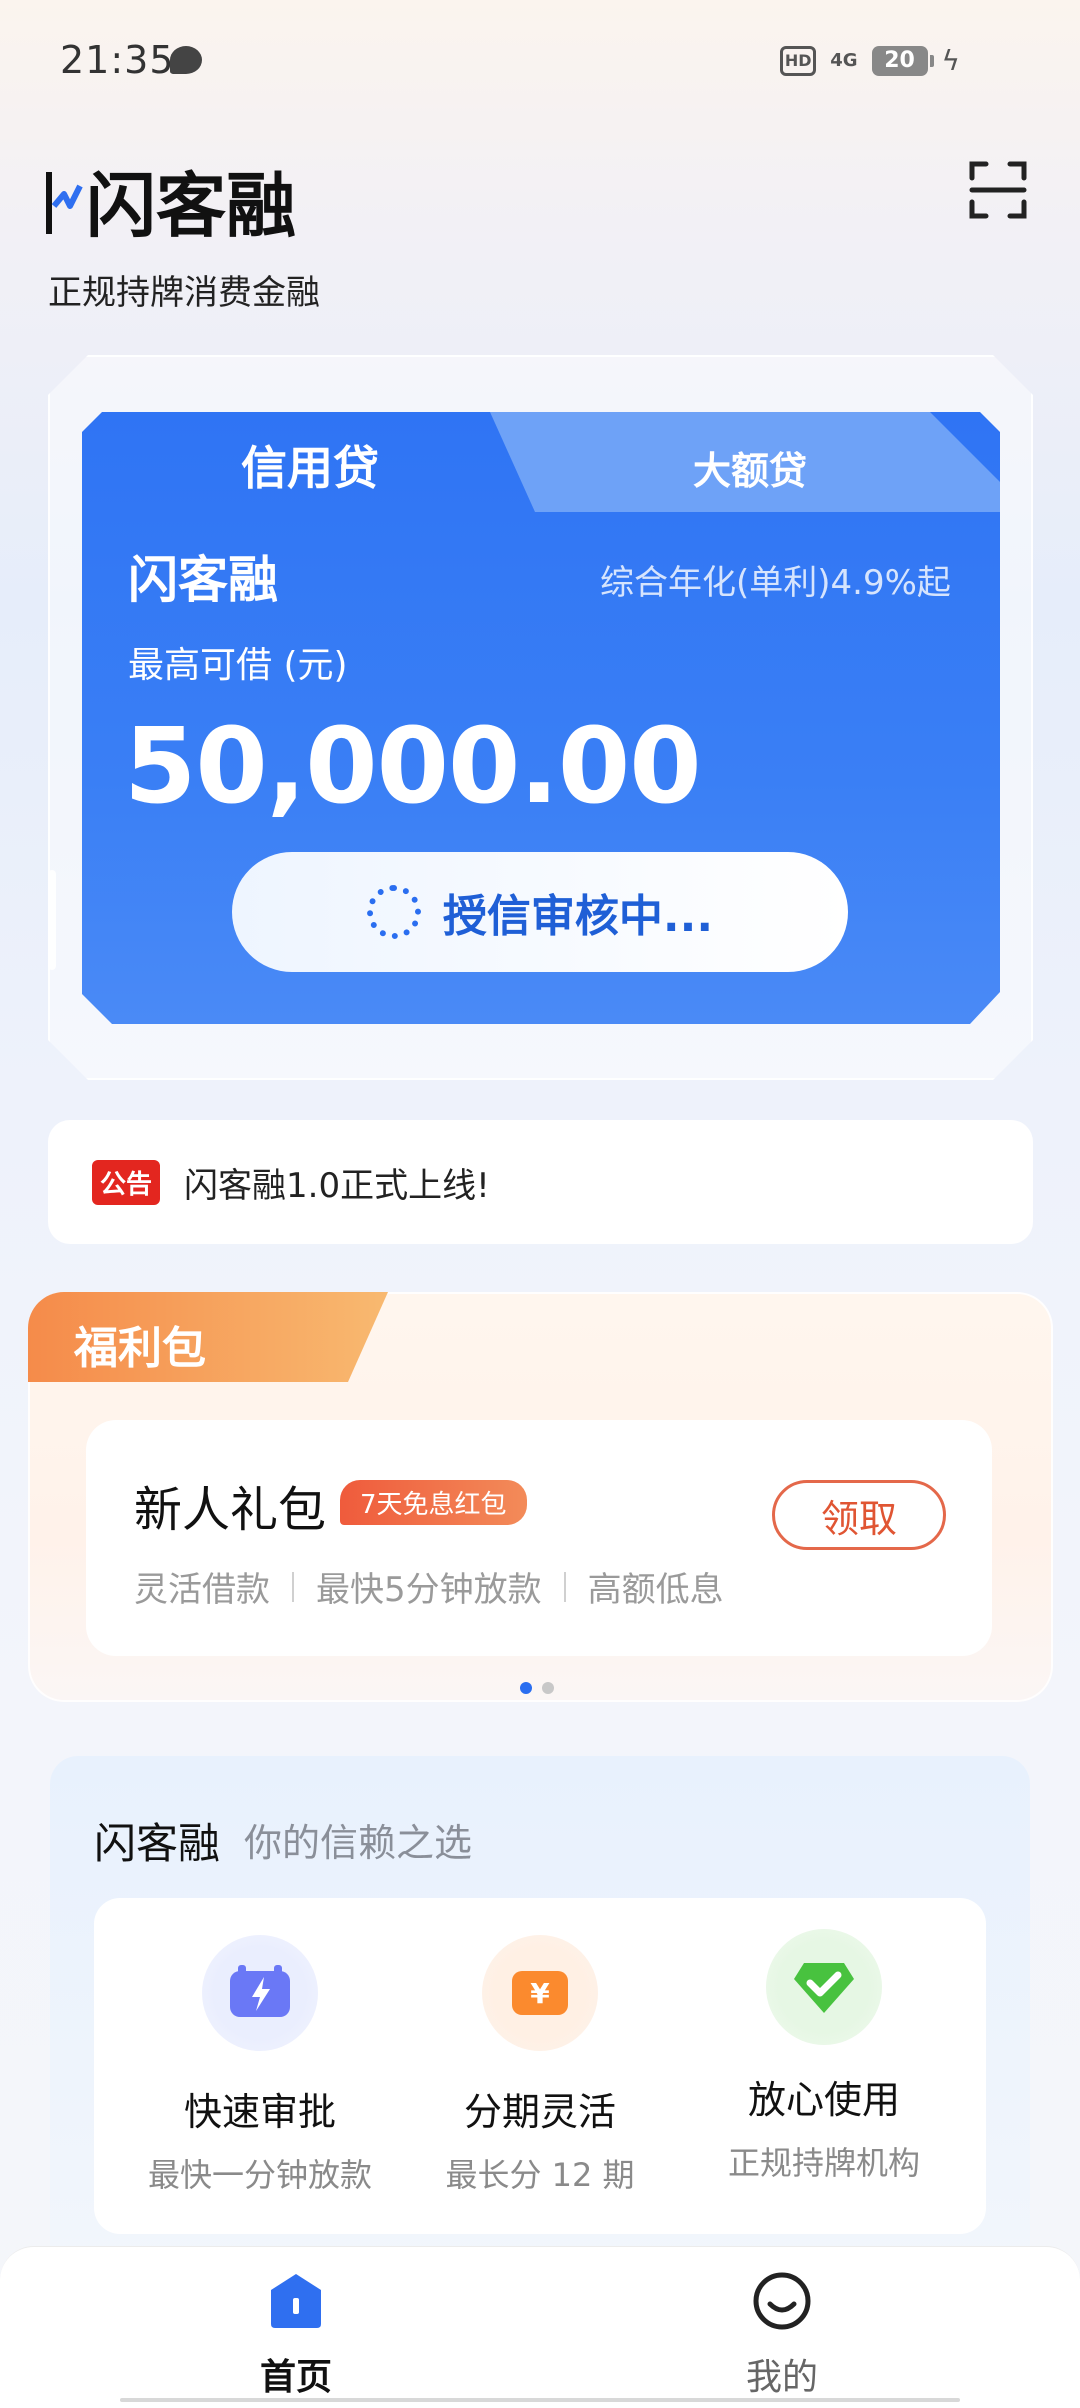  Describe the element at coordinates (537, 1688) in the screenshot. I see `carousel-pager` at that location.